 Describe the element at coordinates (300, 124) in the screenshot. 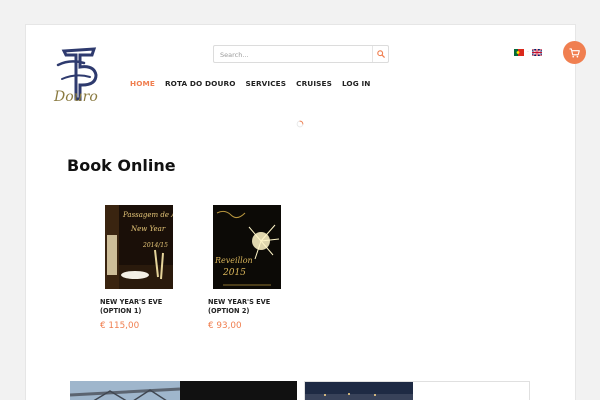

I see `loader-icon` at that location.